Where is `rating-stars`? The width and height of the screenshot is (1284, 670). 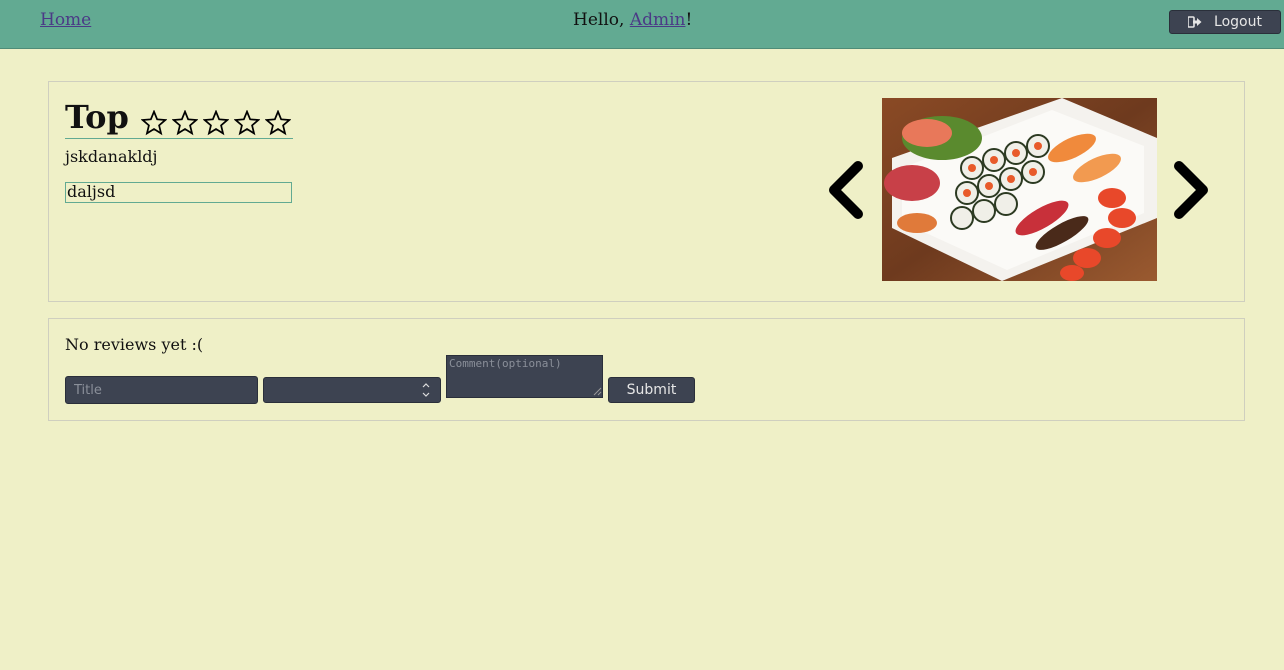 rating-stars is located at coordinates (215, 124).